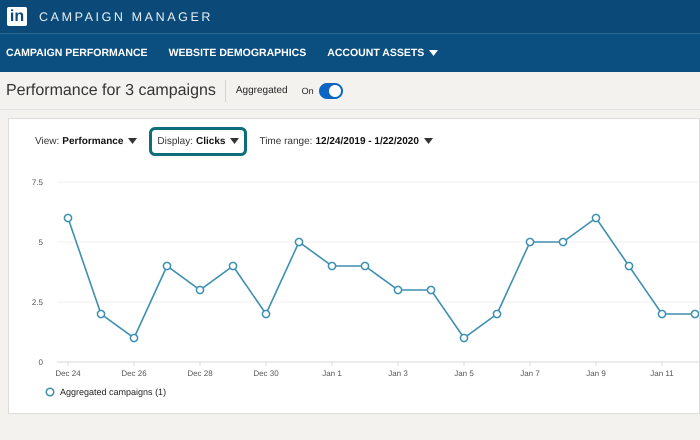 The image size is (700, 440). Describe the element at coordinates (200, 373) in the screenshot. I see `axis-label: Dec 28` at that location.